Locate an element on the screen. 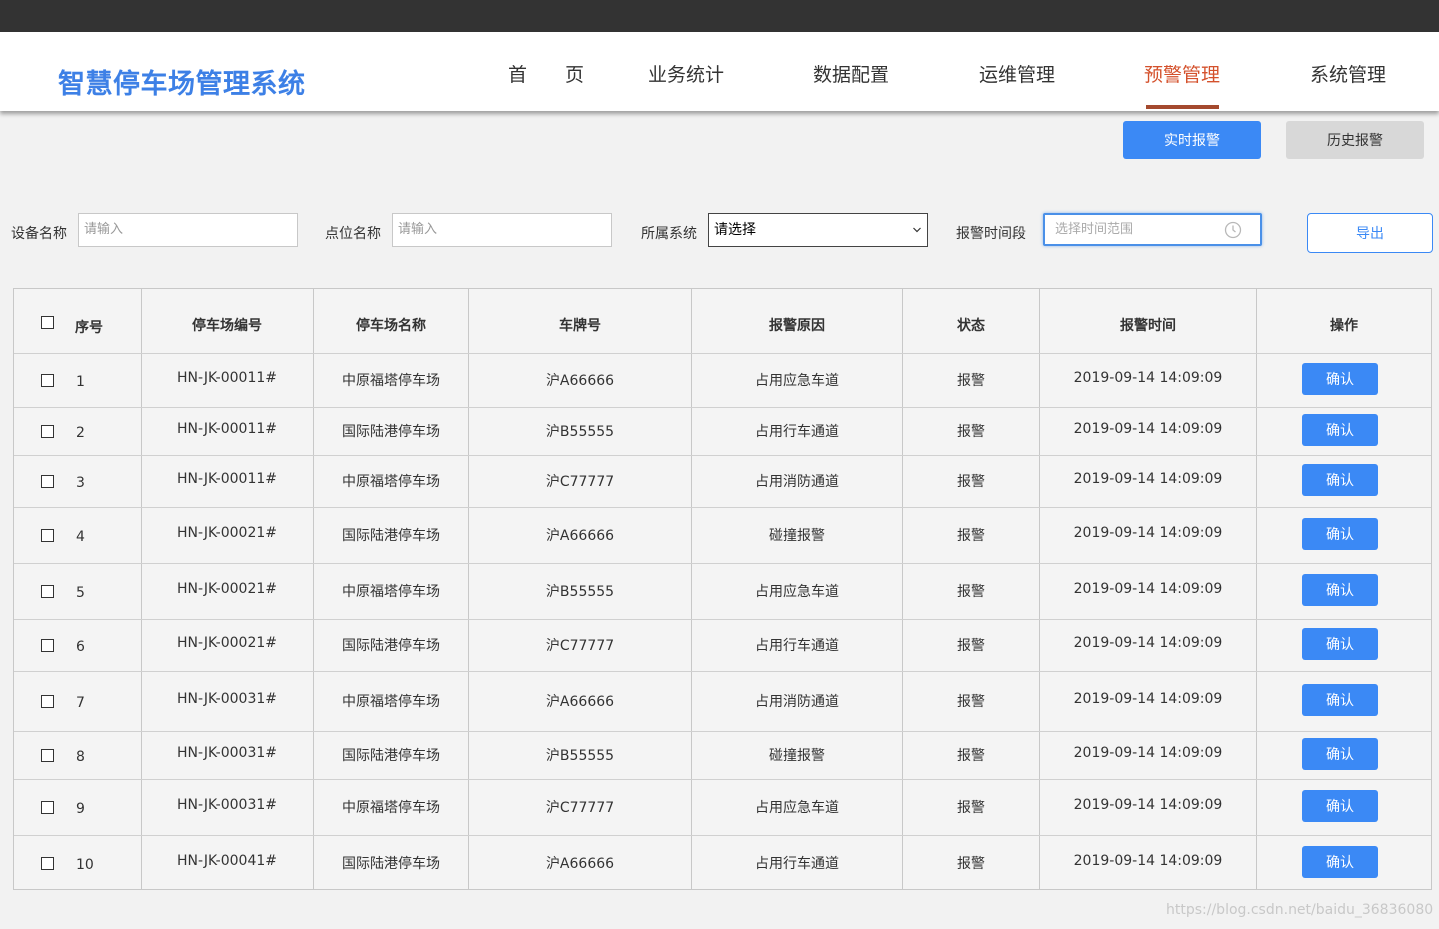 The width and height of the screenshot is (1439, 929). cell-lot-code: HN-JK-00021# is located at coordinates (227, 589).